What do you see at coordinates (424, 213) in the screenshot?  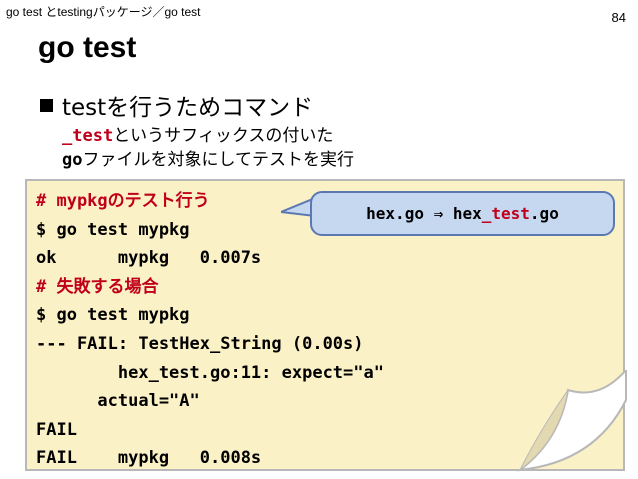 I see `callout-text-a: hex.go ⇒ hex` at bounding box center [424, 213].